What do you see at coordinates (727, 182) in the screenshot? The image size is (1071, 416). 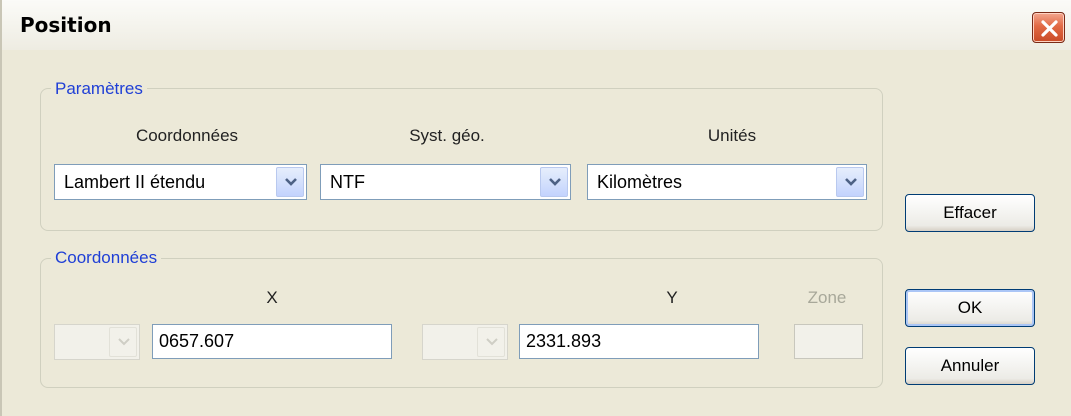 I see `units-select: Kilomètres` at bounding box center [727, 182].